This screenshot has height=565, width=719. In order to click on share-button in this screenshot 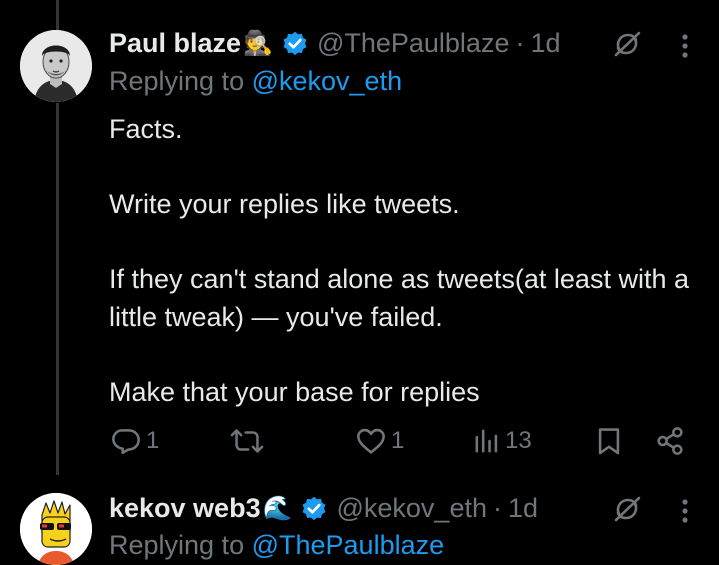, I will do `click(670, 441)`.